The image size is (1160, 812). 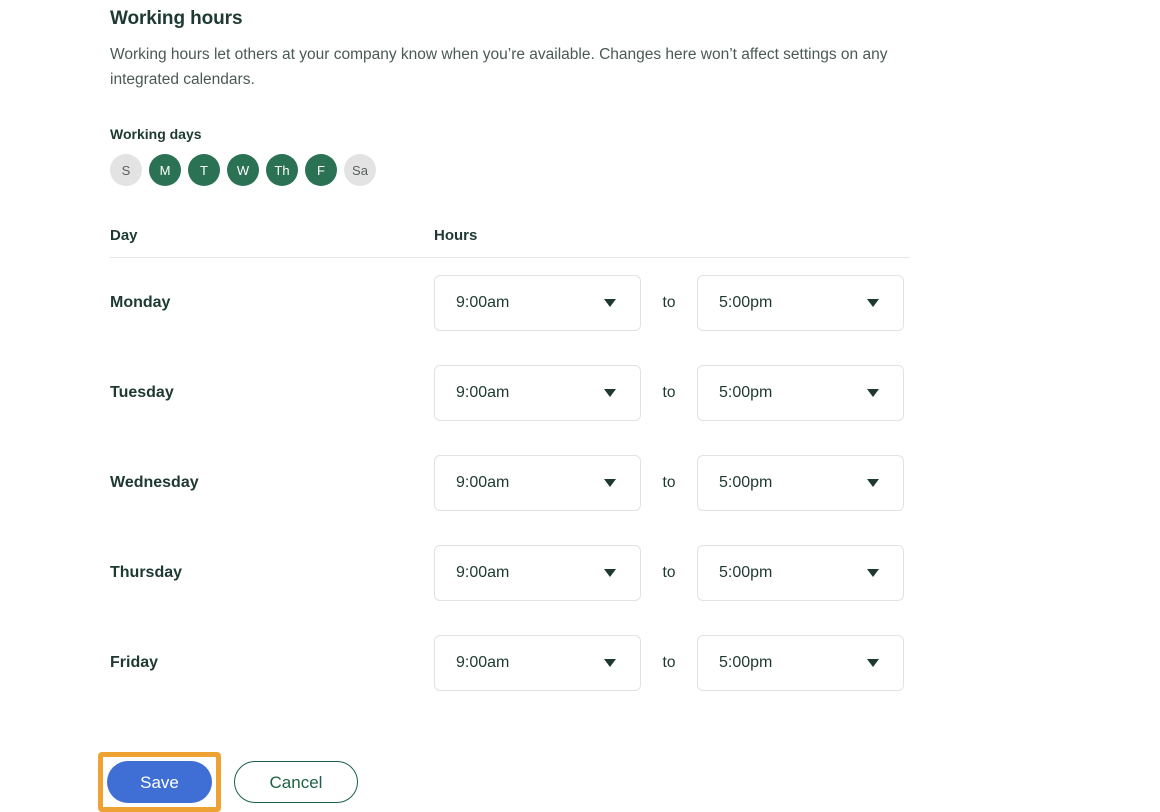 What do you see at coordinates (800, 573) in the screenshot?
I see `end-time-select-thursday: 5:00pm` at bounding box center [800, 573].